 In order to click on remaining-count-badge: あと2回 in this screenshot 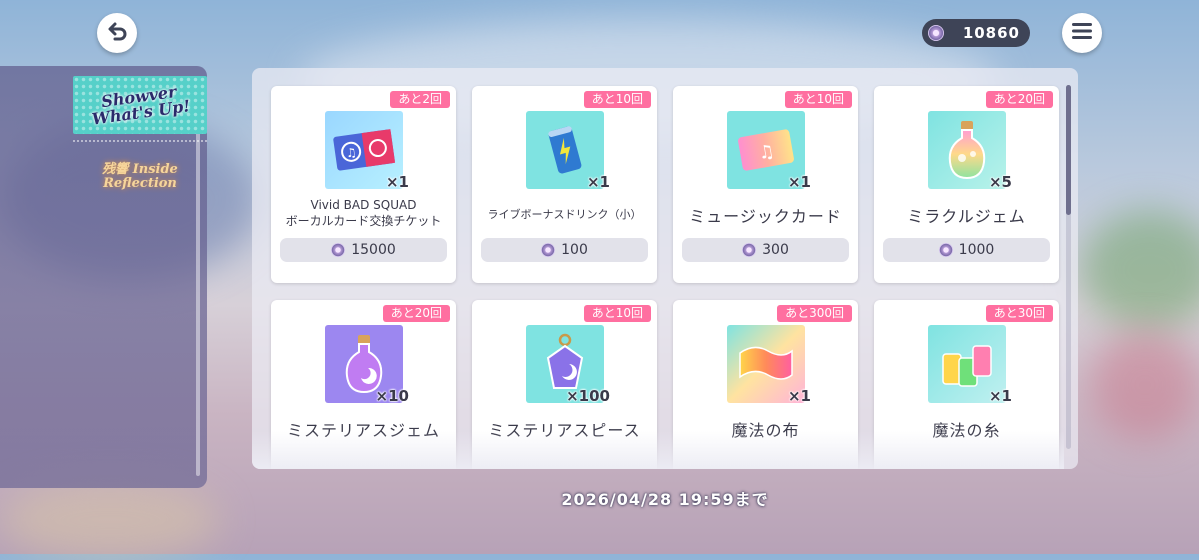, I will do `click(420, 99)`.